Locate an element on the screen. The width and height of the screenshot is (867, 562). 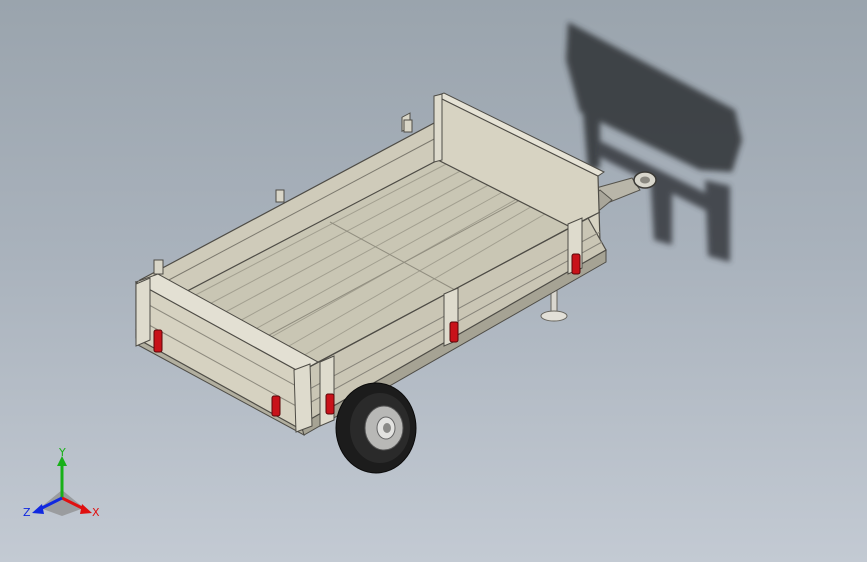
triad-z-label: Z is located at coordinates (27, 512).